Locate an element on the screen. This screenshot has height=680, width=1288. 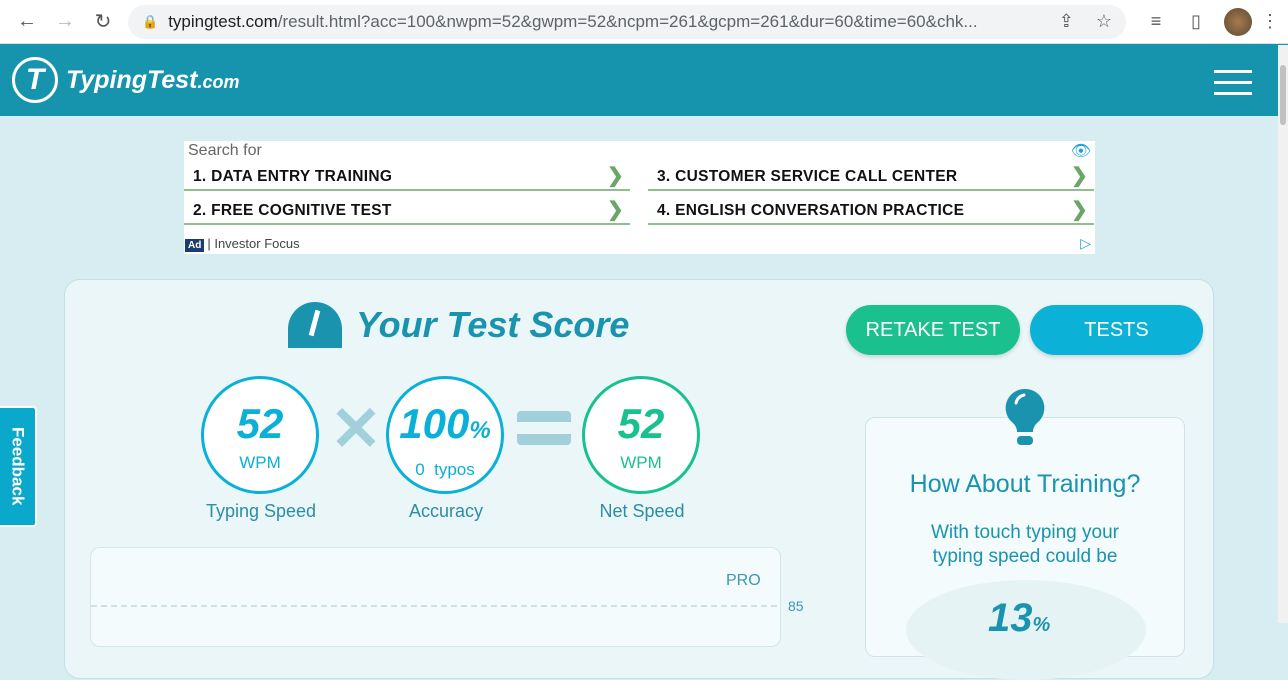
equals-icon is located at coordinates (544, 428).